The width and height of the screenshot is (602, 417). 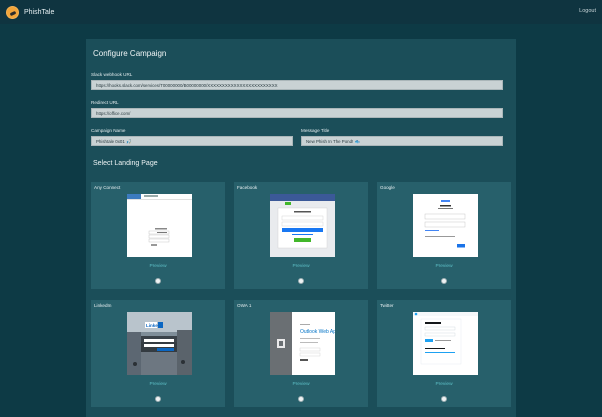 I want to click on app-title: PhishTale, so click(x=39, y=12).